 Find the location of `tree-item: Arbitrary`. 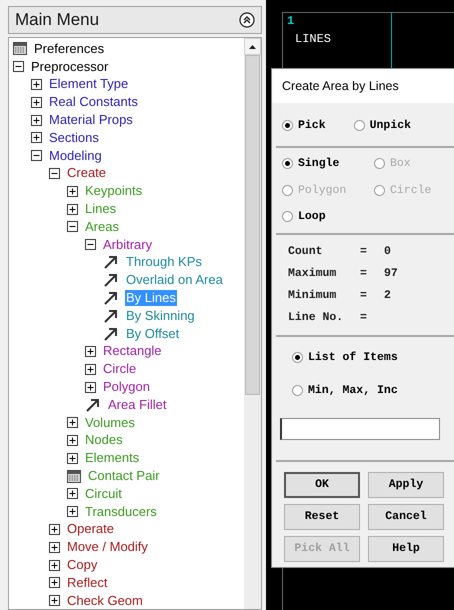

tree-item: Arbitrary is located at coordinates (128, 244).